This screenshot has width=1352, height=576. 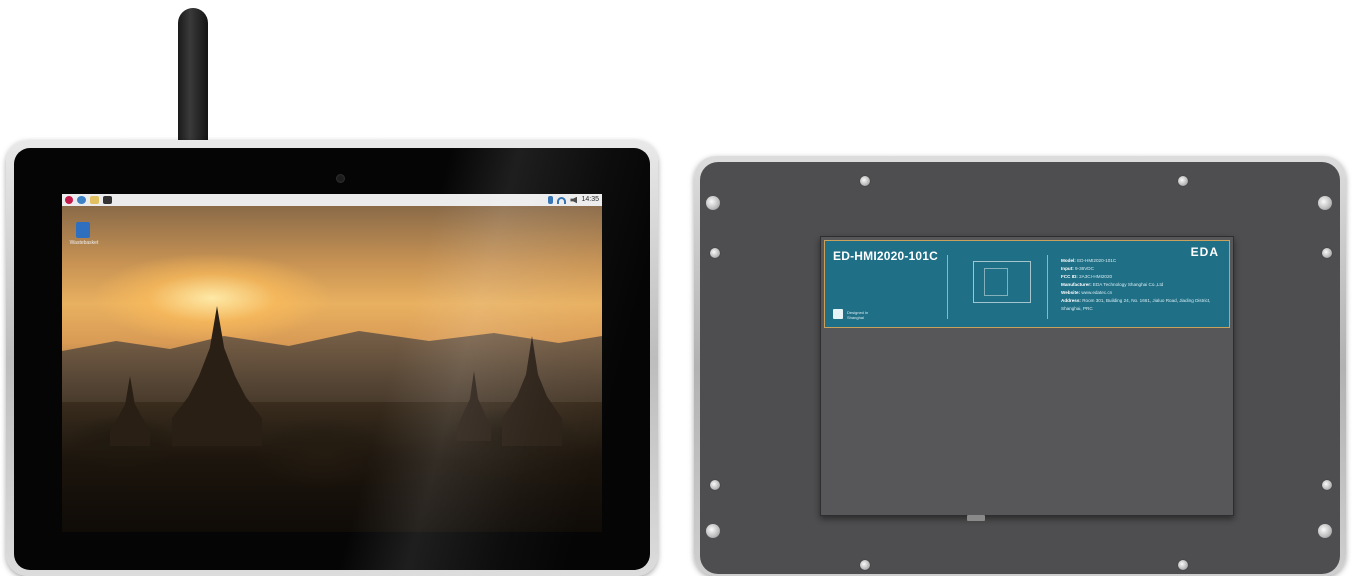 I want to click on device-diagram, so click(x=1002, y=282).